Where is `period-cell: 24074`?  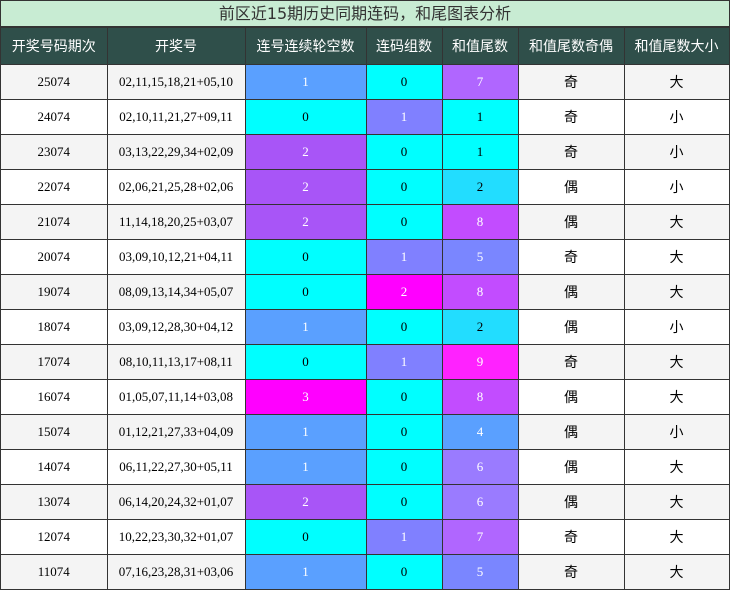
period-cell: 24074 is located at coordinates (54, 117).